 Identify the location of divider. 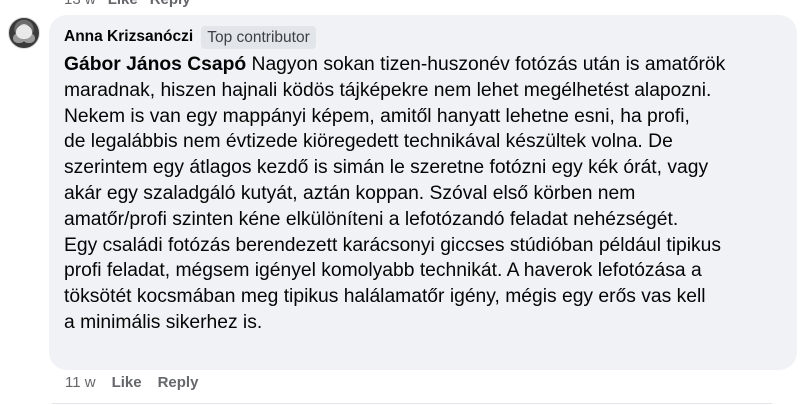
(412, 403).